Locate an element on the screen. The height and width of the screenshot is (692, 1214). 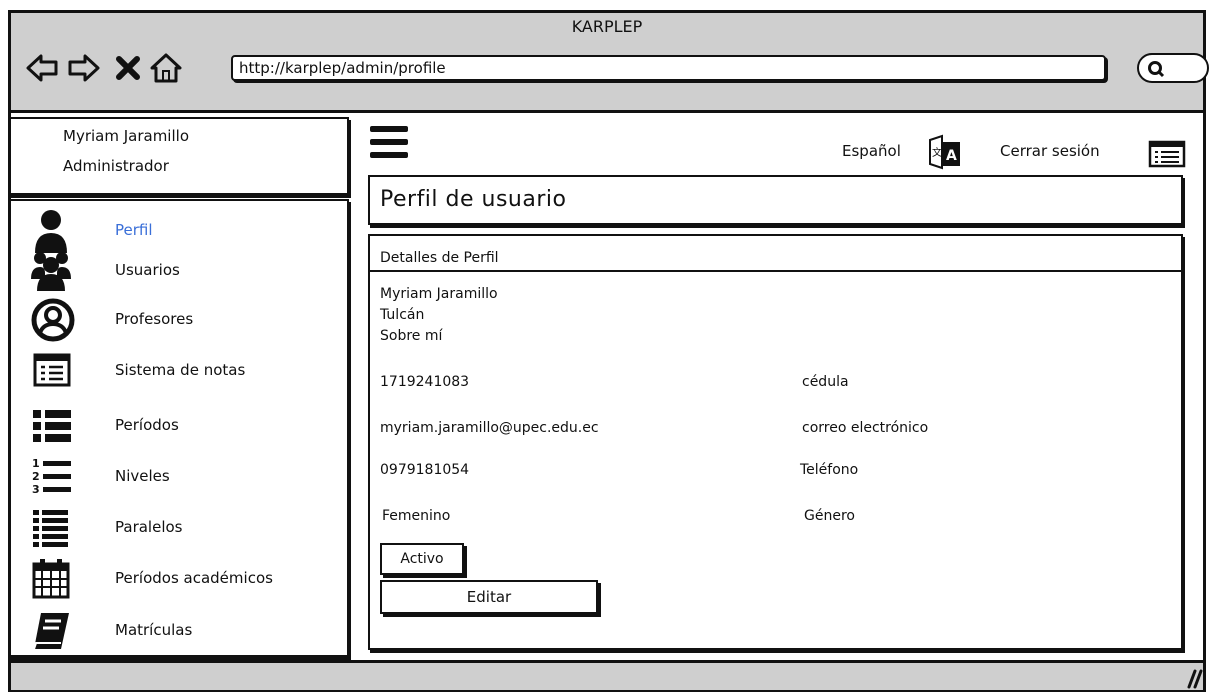
profile-city: Tulcán is located at coordinates (402, 315).